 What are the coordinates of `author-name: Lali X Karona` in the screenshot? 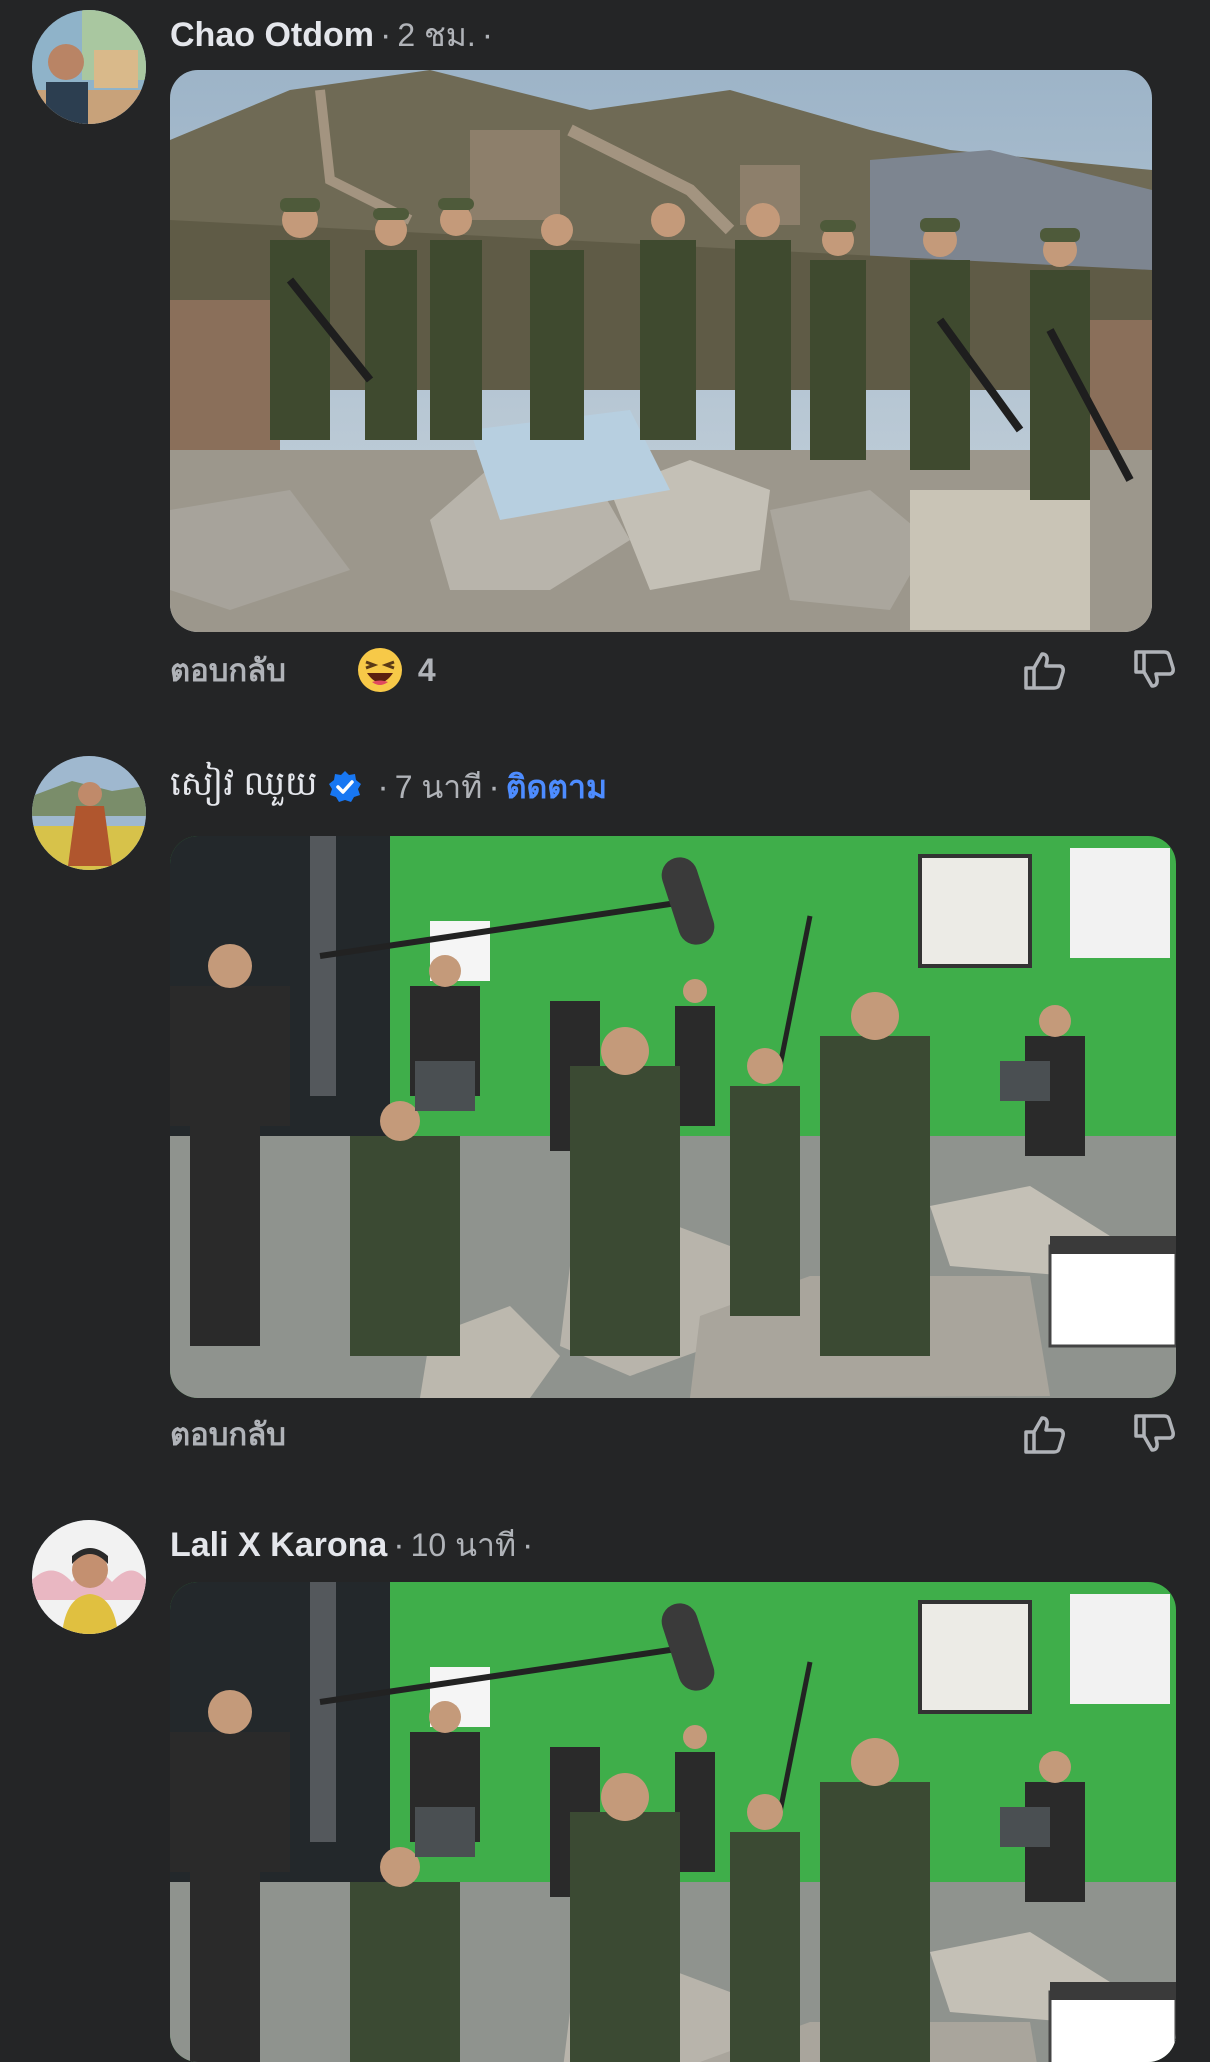 It's located at (278, 1545).